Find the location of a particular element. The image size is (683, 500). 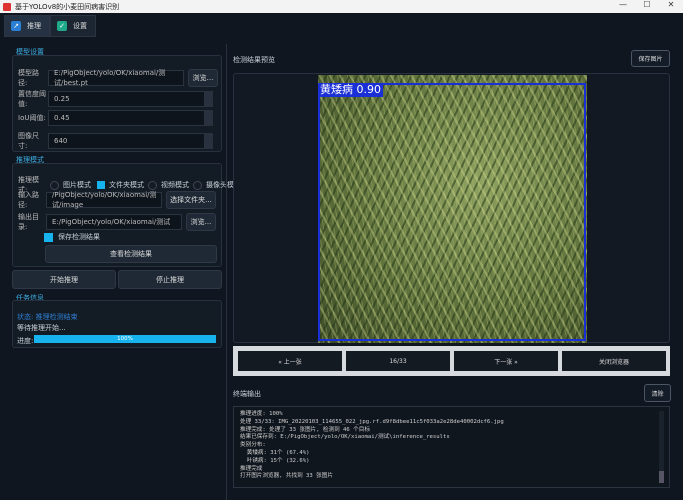

conf-spinner is located at coordinates (209, 99).